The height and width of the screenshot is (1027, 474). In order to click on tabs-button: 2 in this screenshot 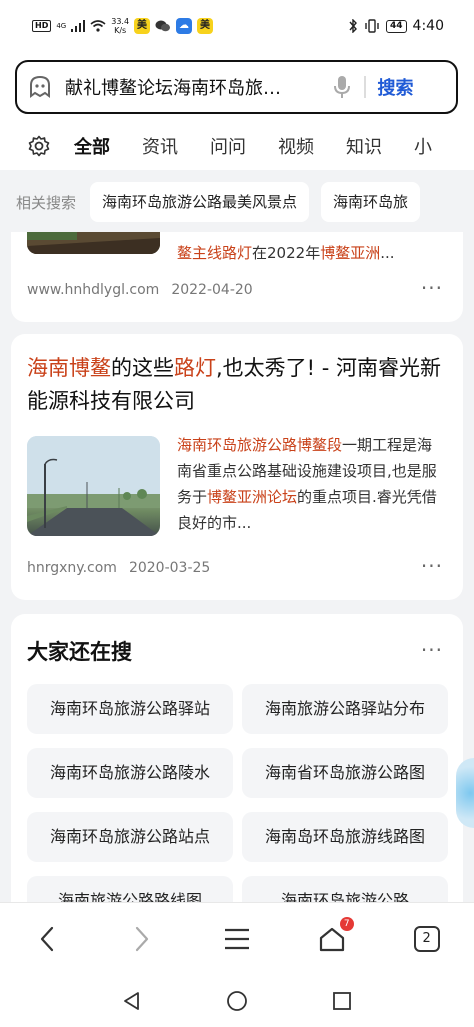, I will do `click(427, 939)`.